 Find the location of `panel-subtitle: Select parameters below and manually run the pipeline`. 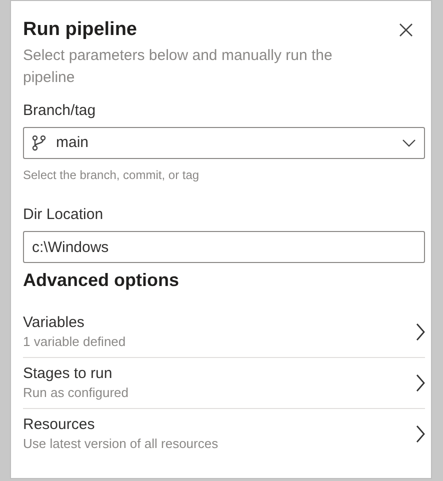

panel-subtitle: Select parameters below and manually run the pipeline is located at coordinates (178, 67).